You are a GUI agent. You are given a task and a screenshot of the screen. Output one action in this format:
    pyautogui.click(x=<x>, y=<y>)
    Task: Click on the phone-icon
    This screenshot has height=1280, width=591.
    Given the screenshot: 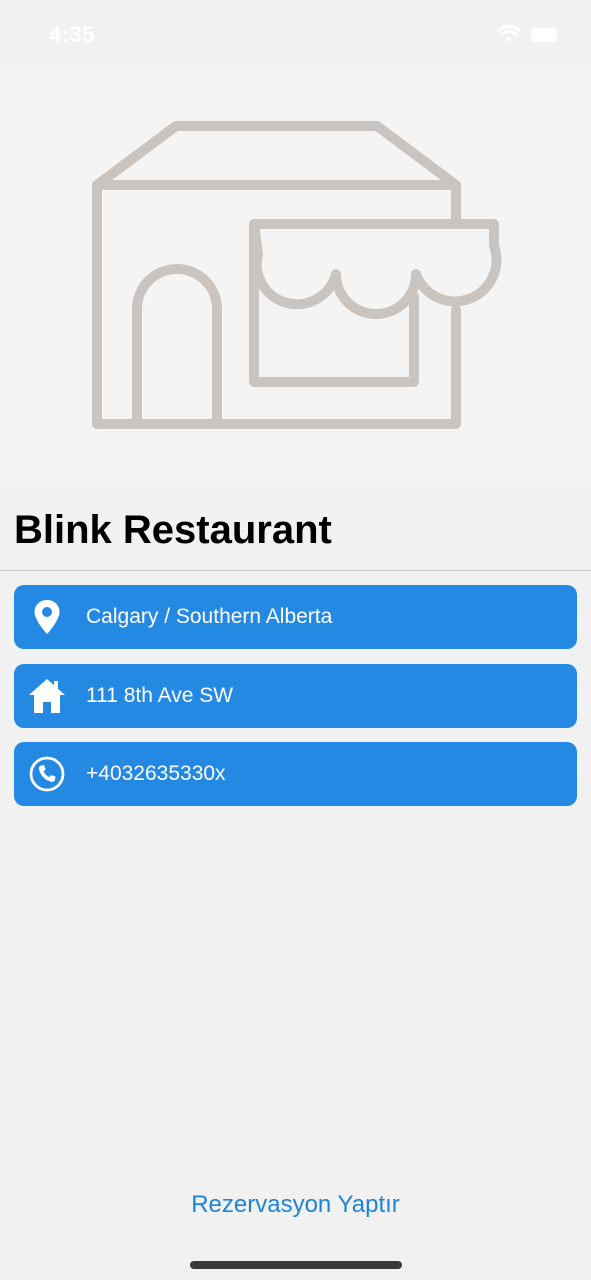 What is the action you would take?
    pyautogui.click(x=47, y=774)
    